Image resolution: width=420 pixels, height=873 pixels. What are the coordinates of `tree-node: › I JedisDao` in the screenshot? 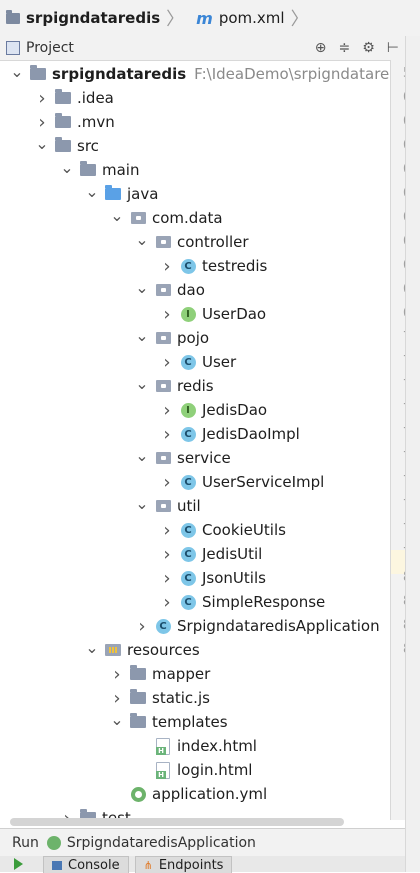 It's located at (213, 410).